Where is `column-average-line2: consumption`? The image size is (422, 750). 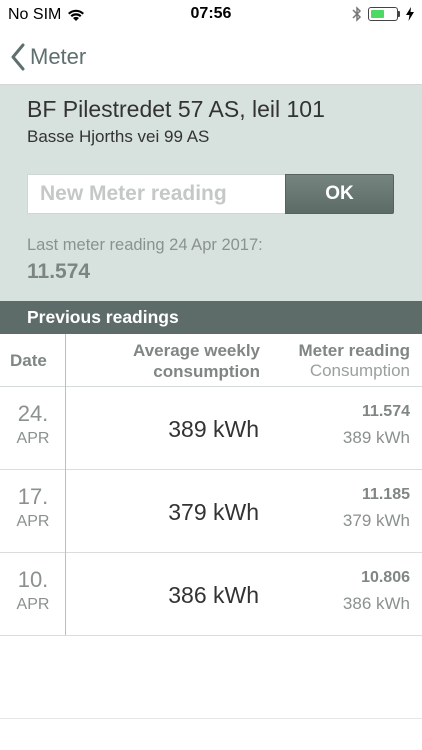 column-average-line2: consumption is located at coordinates (206, 371).